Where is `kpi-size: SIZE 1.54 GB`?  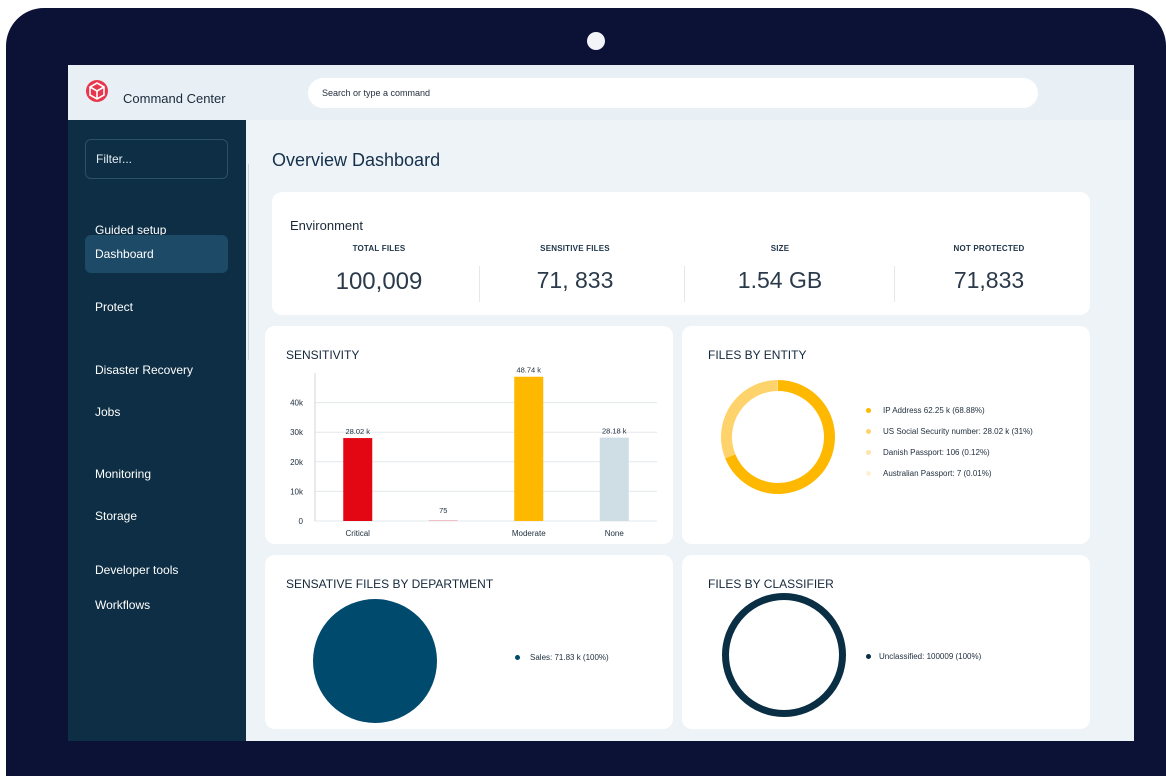 kpi-size: SIZE 1.54 GB is located at coordinates (780, 269).